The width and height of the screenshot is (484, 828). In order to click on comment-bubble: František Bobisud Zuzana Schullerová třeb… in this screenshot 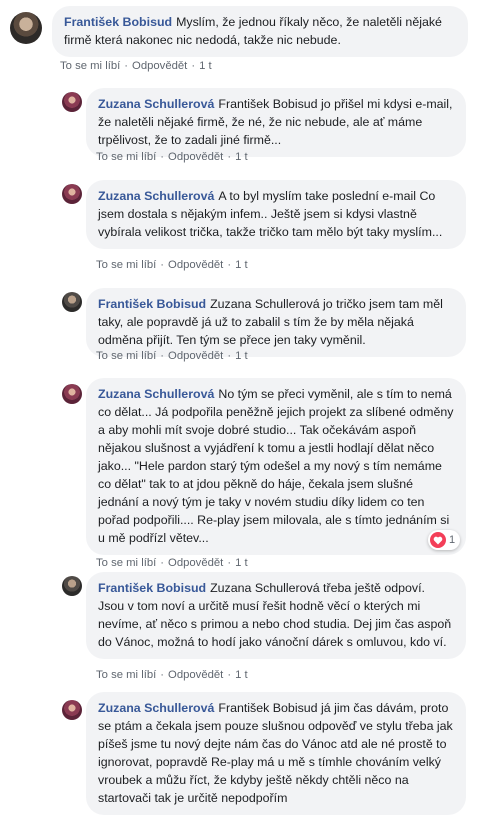, I will do `click(276, 615)`.